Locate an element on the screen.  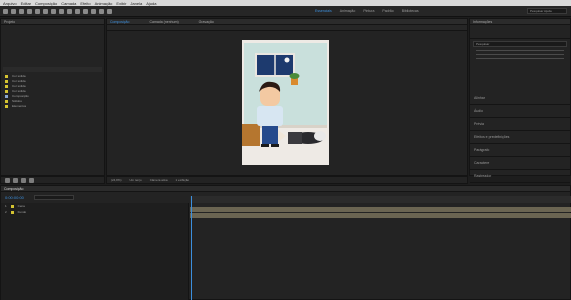
time-ruler is located at coordinates (380, 199).